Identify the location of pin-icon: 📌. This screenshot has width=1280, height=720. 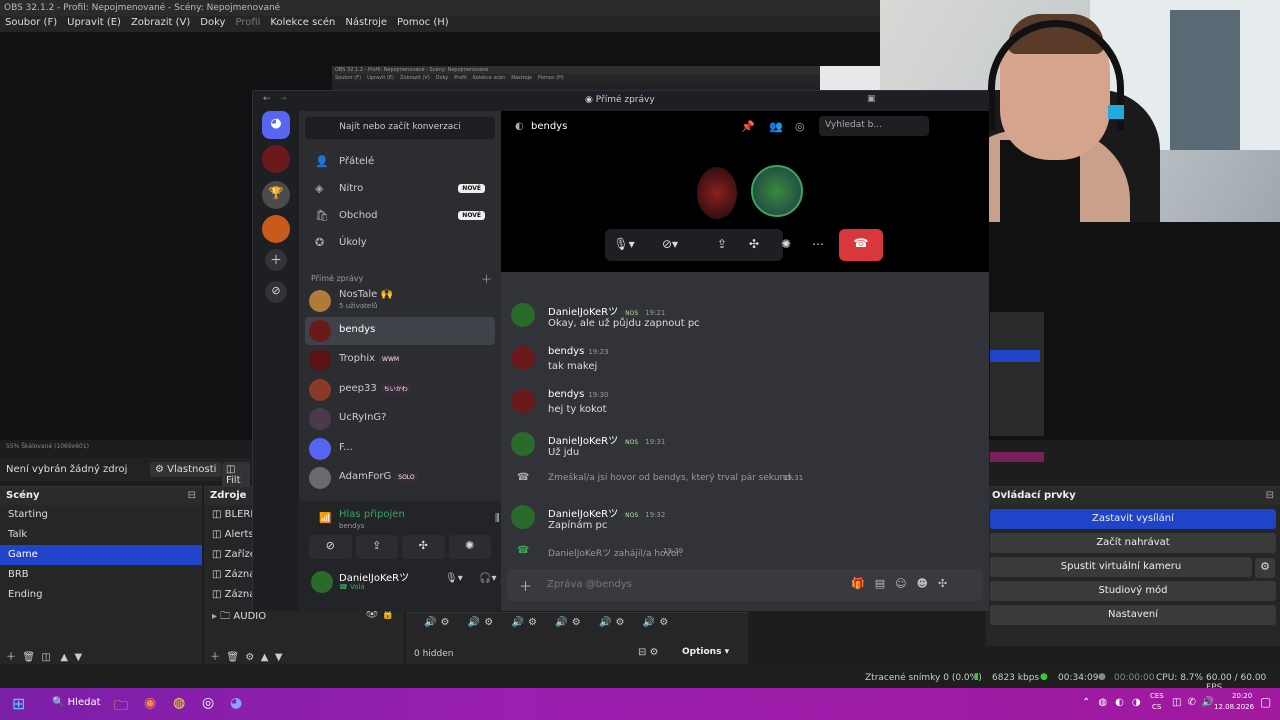
(748, 126).